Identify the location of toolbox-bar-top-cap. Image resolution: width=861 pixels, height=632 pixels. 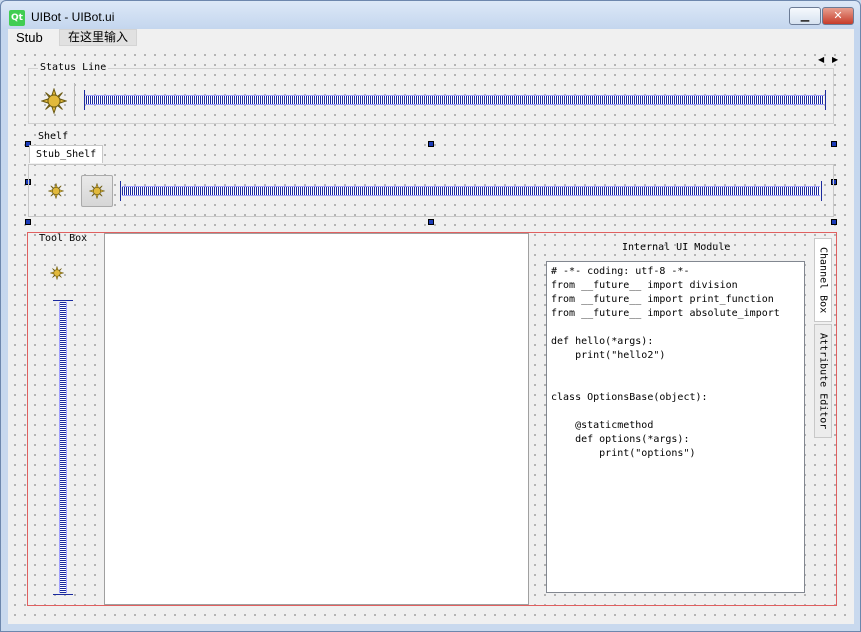
(63, 300).